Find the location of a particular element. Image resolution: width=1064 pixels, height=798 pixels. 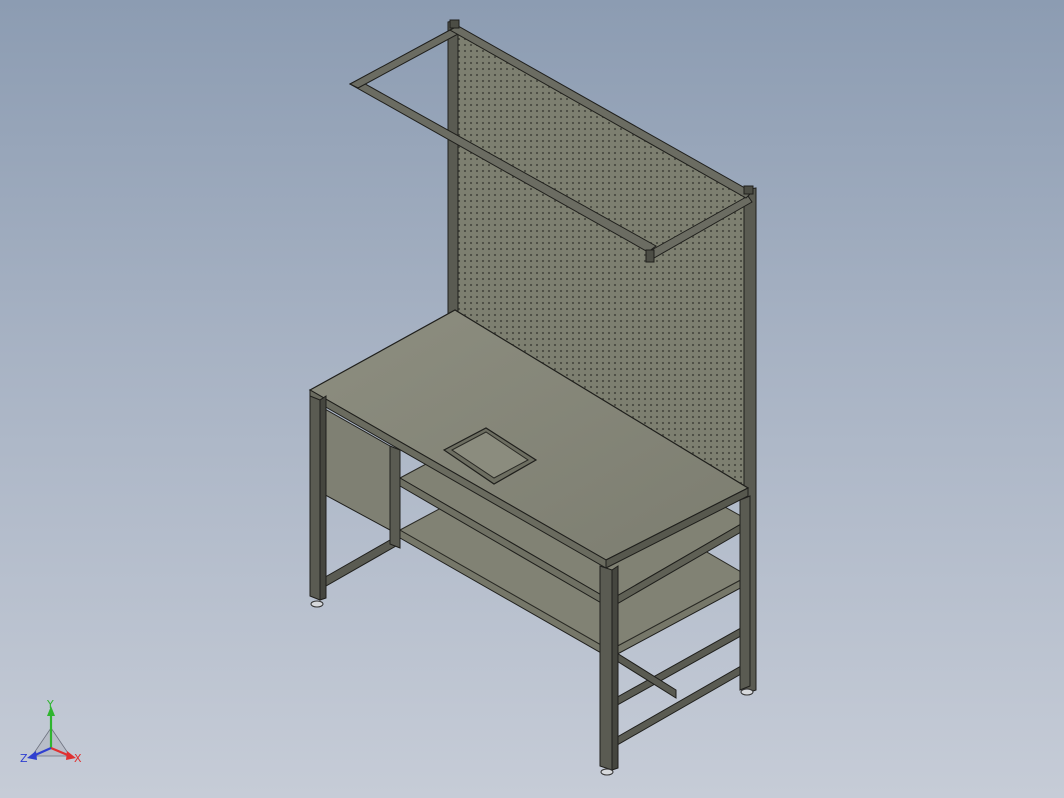

coordinate-triad: Y X Z is located at coordinates (51, 732).